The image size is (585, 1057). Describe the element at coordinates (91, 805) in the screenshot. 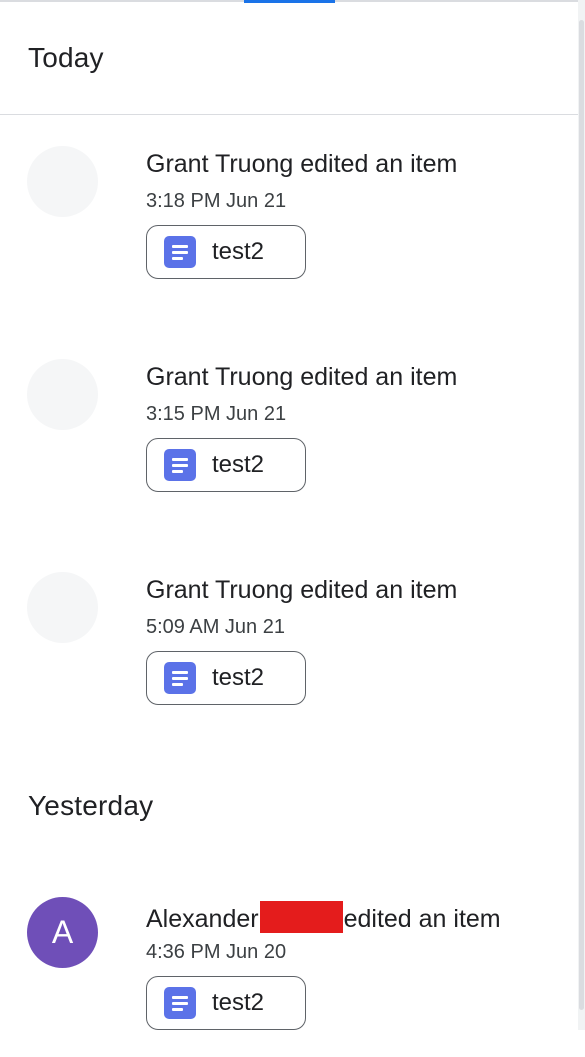

I see `section-header-yesterday: Yesterday` at that location.